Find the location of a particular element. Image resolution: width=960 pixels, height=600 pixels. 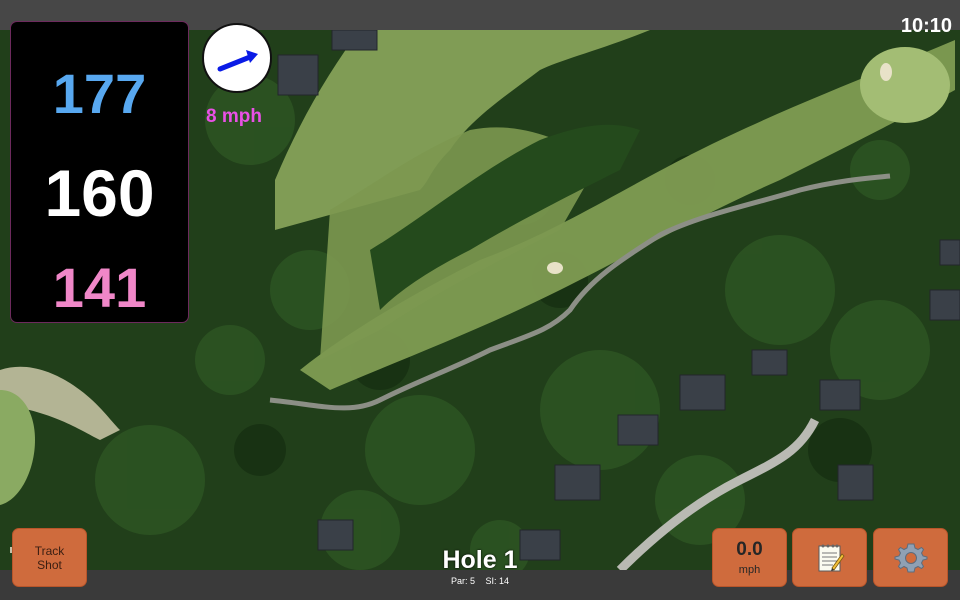

distance-panel: 177 160 141 is located at coordinates (99, 172).